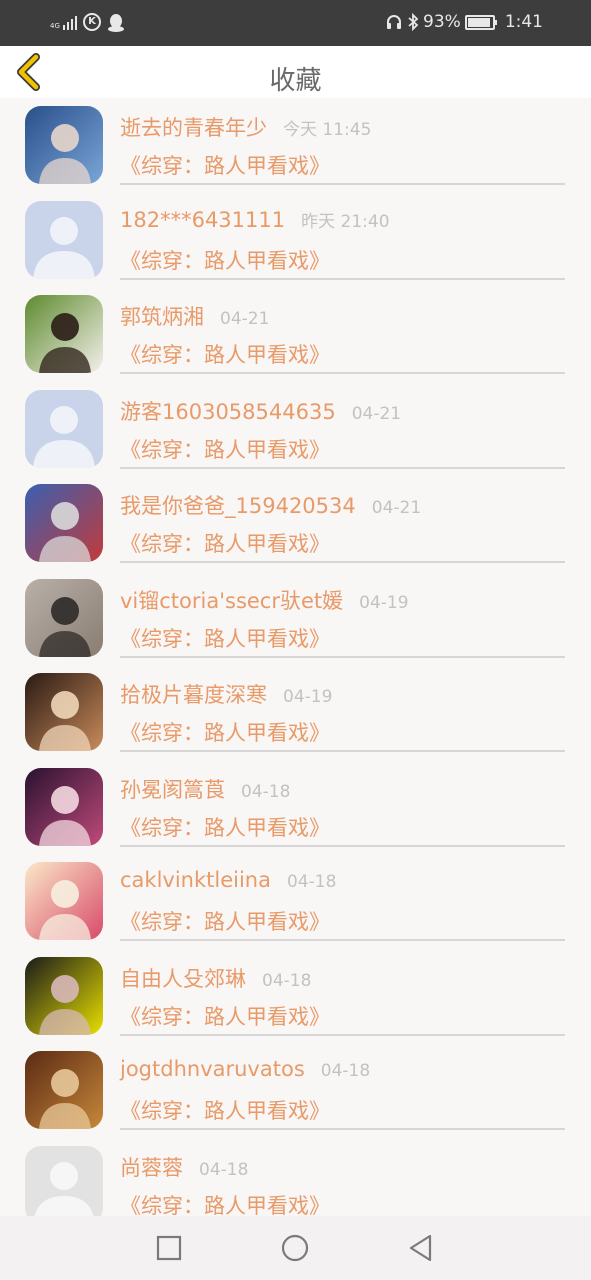  Describe the element at coordinates (523, 22) in the screenshot. I see `clock: 1:41` at that location.